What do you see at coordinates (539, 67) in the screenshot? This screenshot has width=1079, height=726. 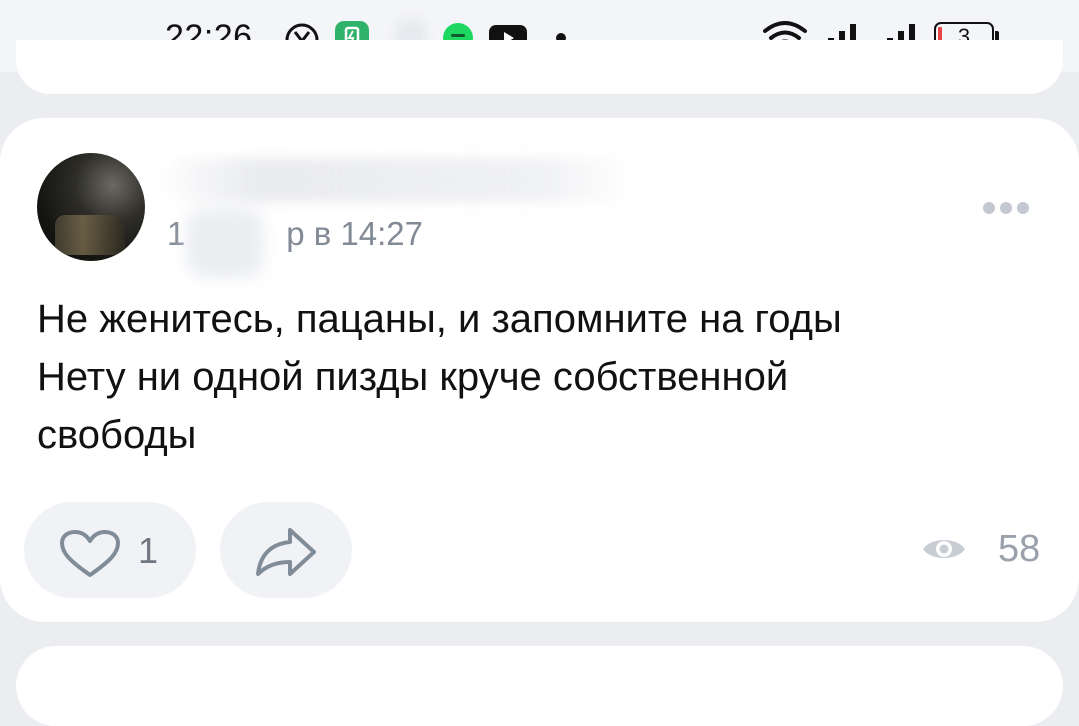 I see `previous-post-card` at bounding box center [539, 67].